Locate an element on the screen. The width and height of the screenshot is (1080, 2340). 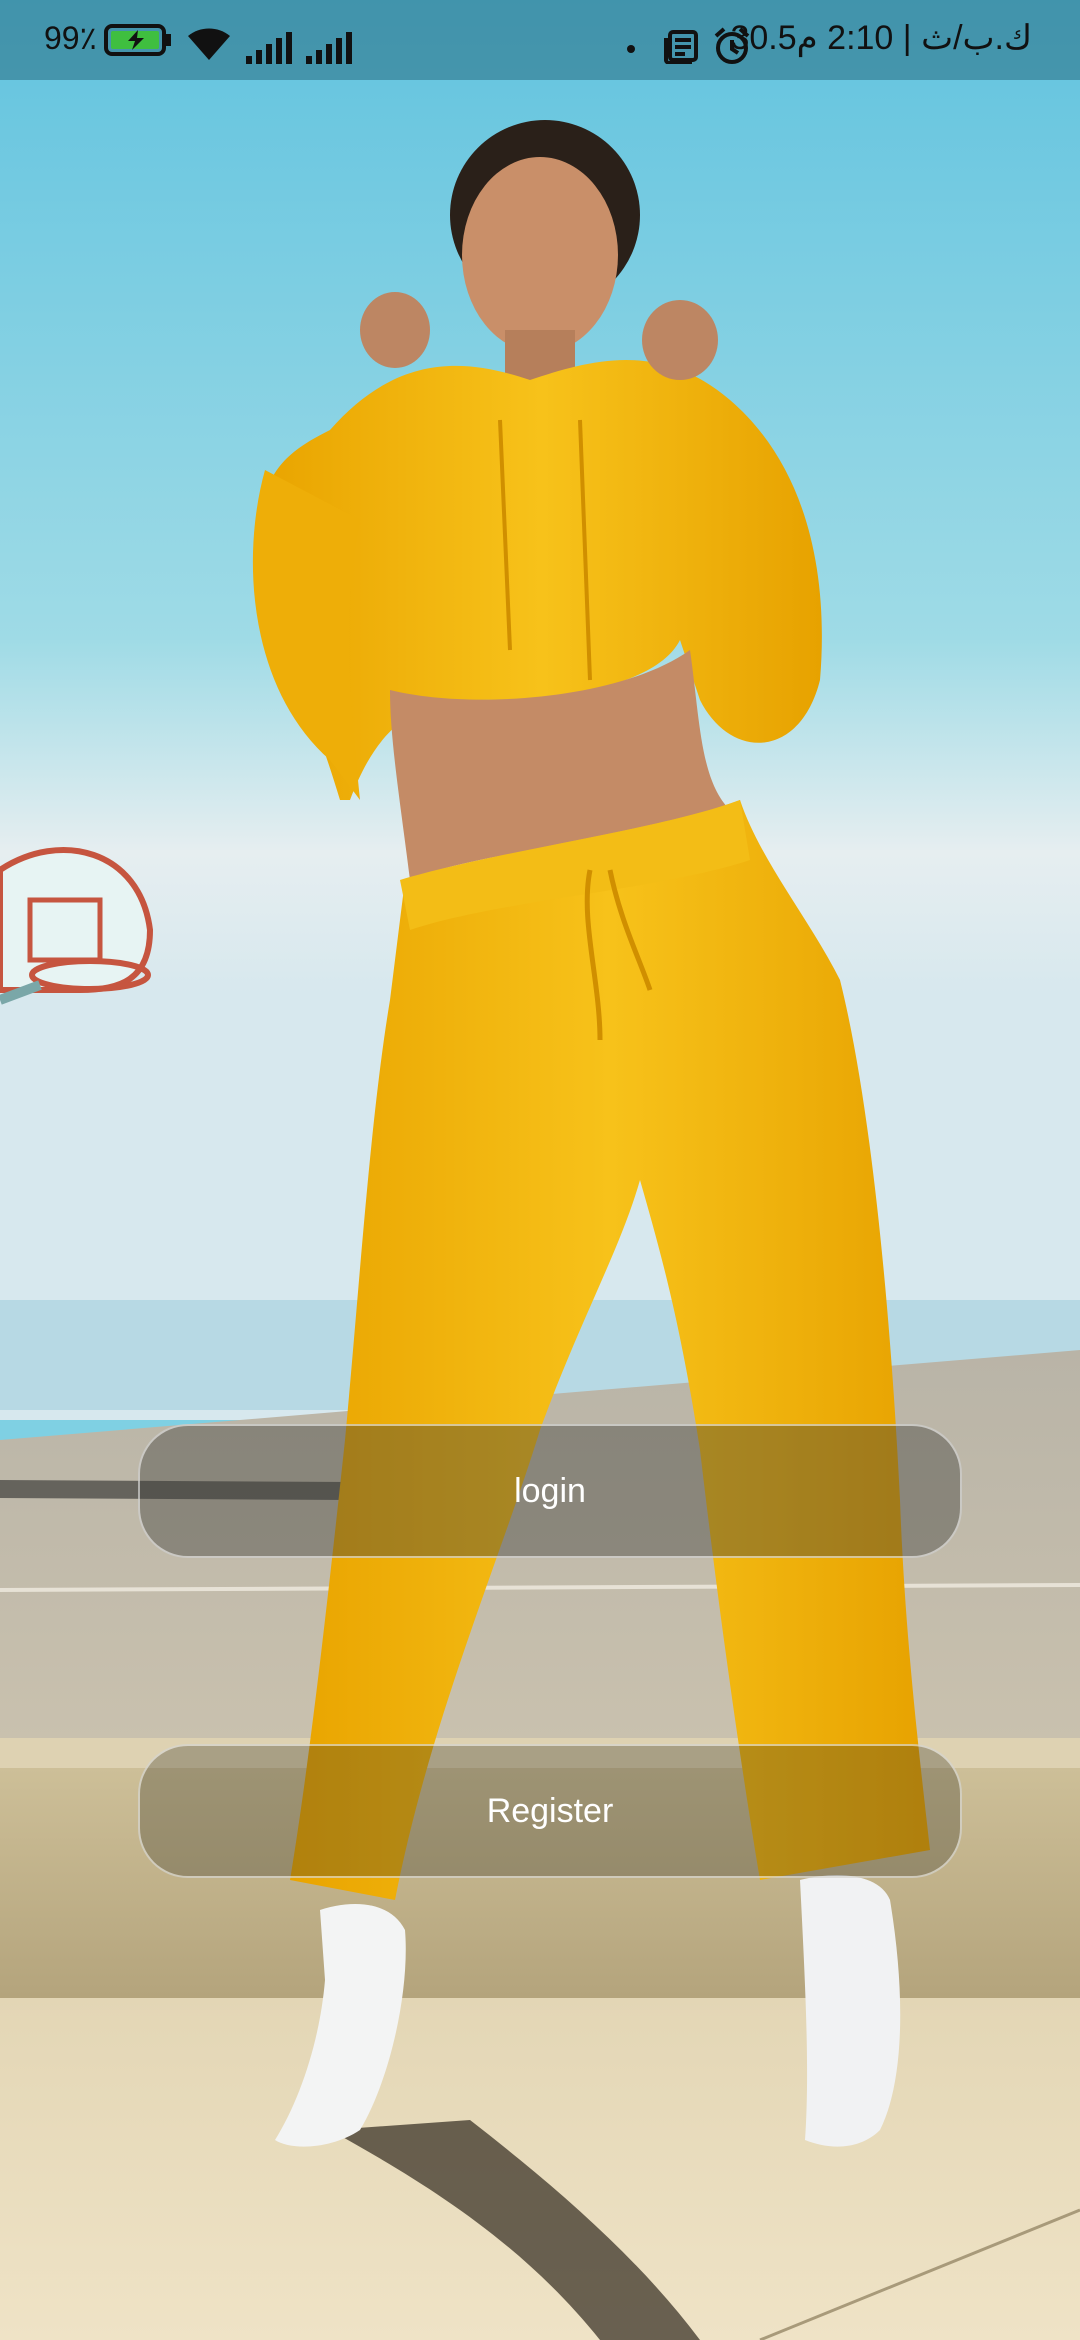
login-button: login is located at coordinates (550, 1491).